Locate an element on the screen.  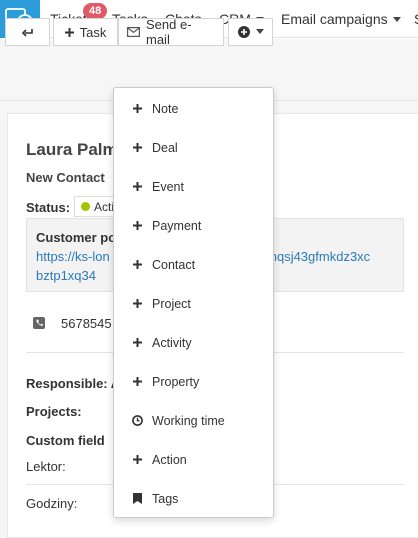
phone-icon is located at coordinates (39, 323).